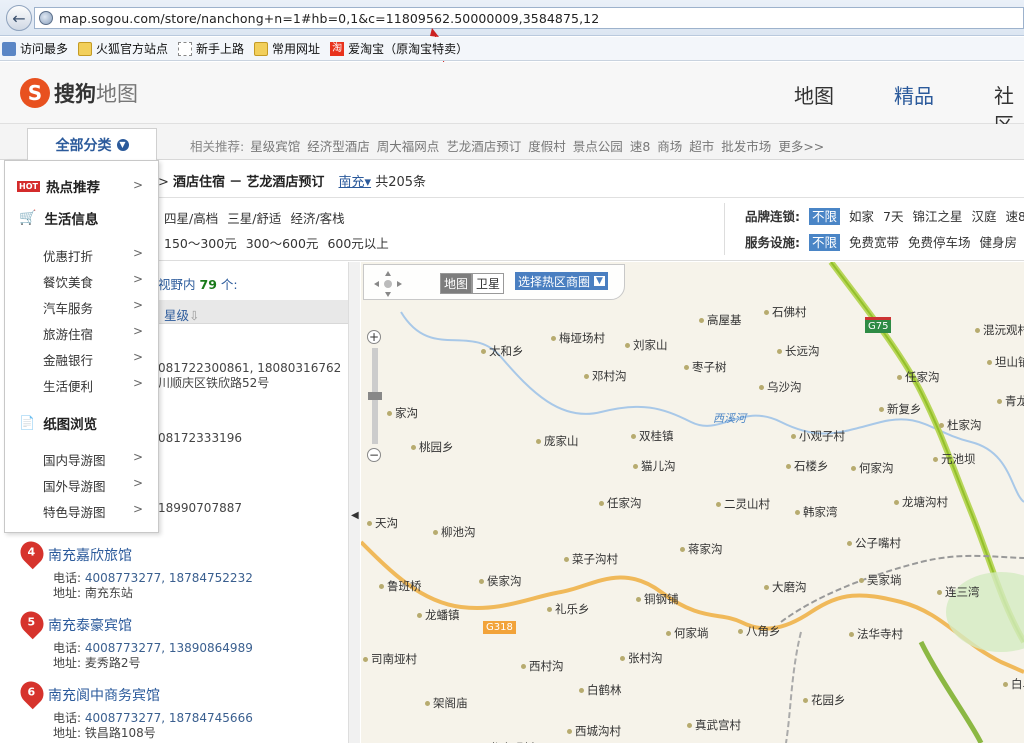 This screenshot has height=743, width=1024. What do you see at coordinates (292, 180) in the screenshot?
I see `breadcrumb: > 酒店住宿 － 艺龙酒店预订 南充▾ 共205条` at bounding box center [292, 180].